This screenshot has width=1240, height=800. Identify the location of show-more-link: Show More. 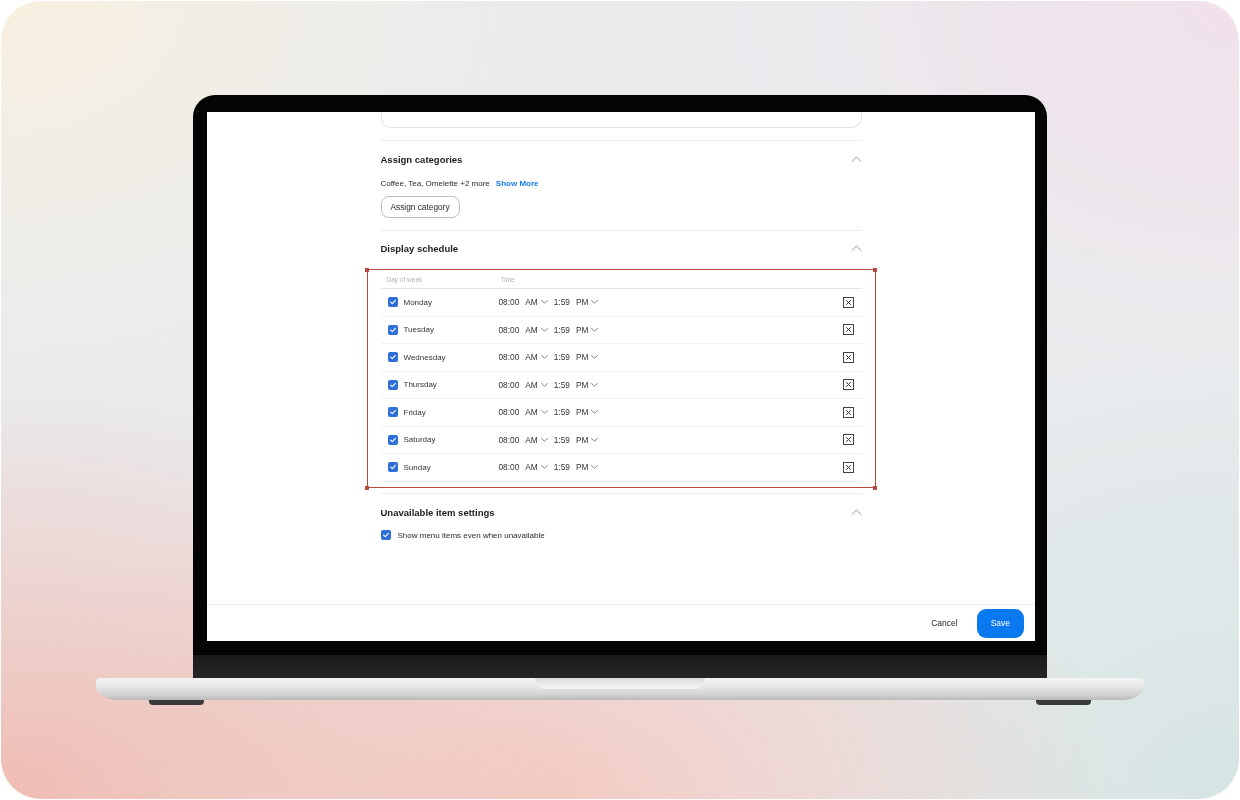
(517, 183).